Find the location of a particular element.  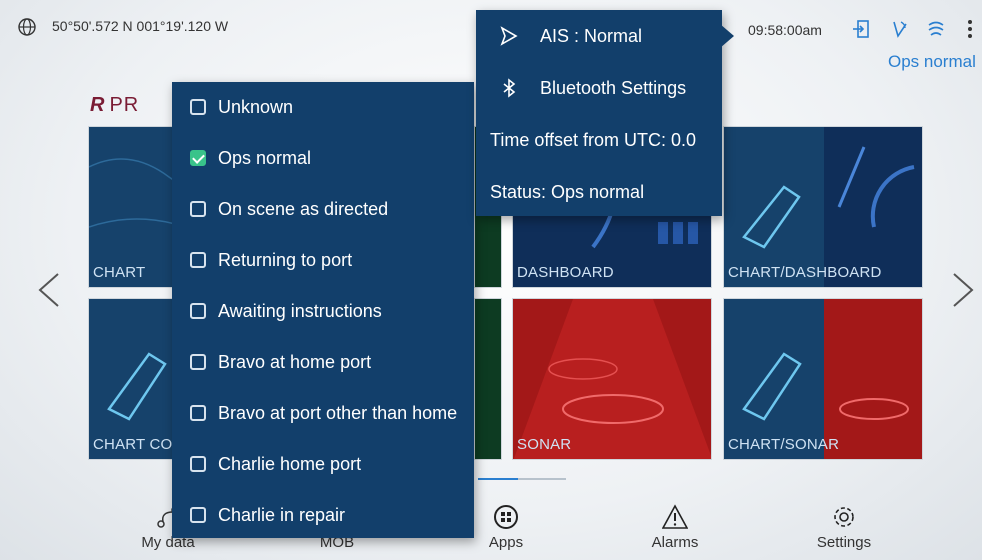

more-menu-icon is located at coordinates (970, 29).